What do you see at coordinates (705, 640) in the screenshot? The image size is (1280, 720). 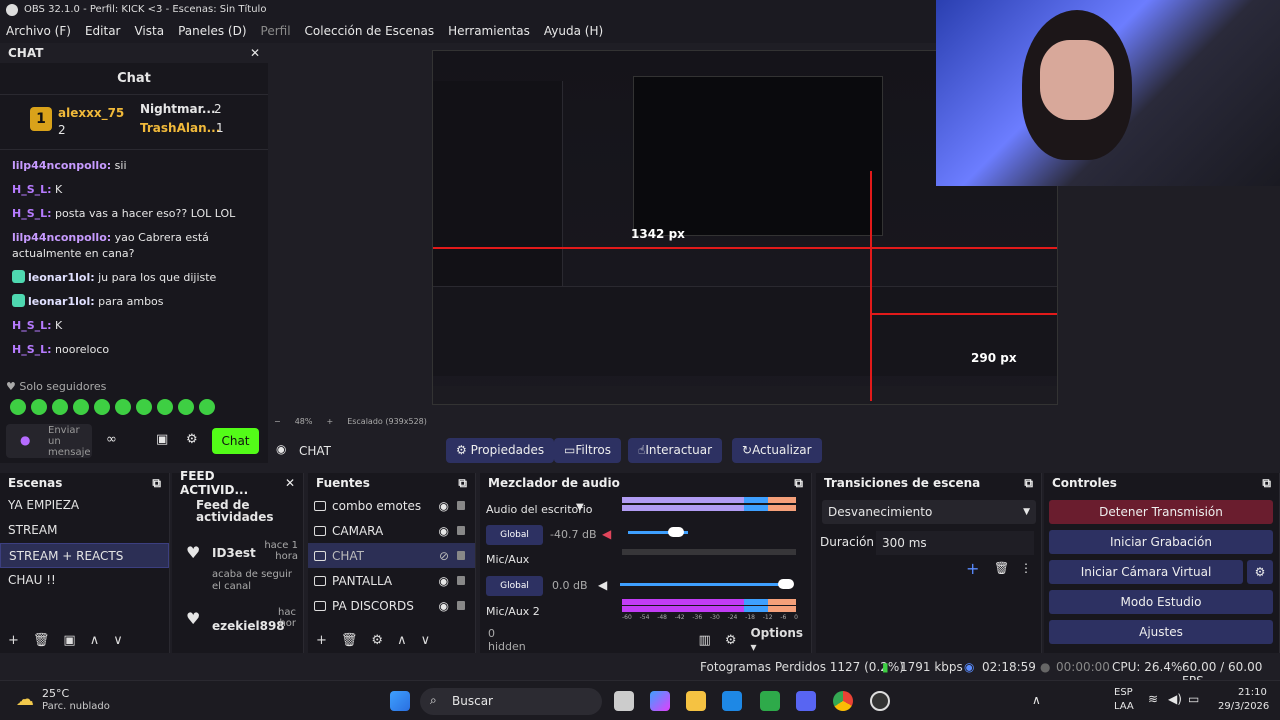 I see `layout-icon: ▥` at bounding box center [705, 640].